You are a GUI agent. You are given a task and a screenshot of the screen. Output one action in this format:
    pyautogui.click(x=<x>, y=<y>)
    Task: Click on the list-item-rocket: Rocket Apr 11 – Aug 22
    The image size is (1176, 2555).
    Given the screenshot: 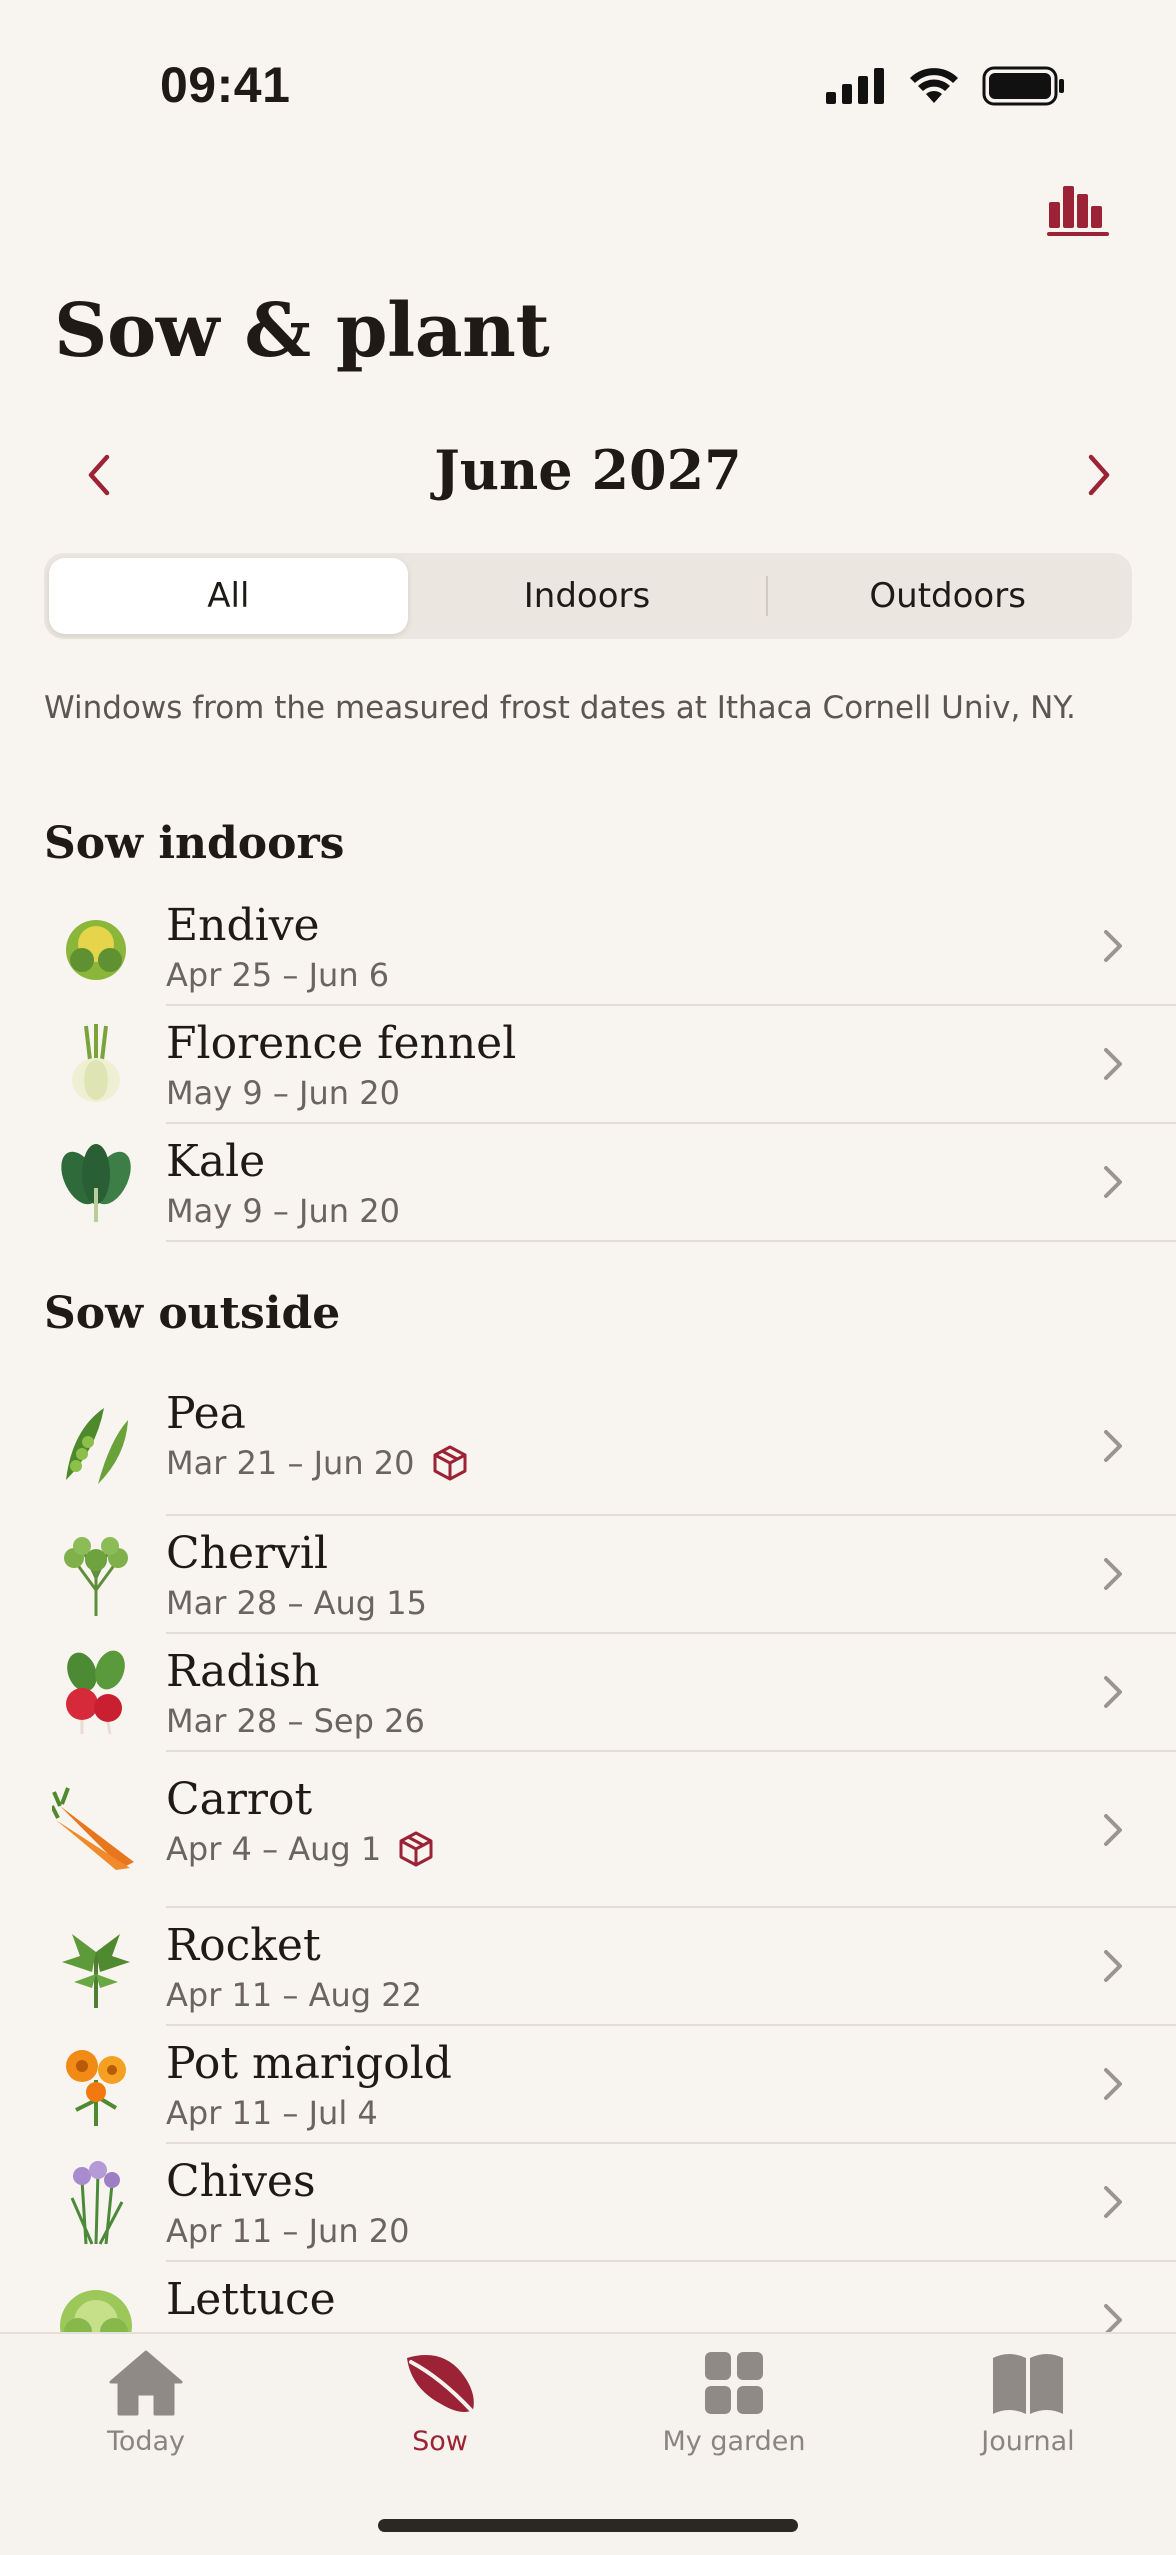 What is the action you would take?
    pyautogui.click(x=588, y=1967)
    